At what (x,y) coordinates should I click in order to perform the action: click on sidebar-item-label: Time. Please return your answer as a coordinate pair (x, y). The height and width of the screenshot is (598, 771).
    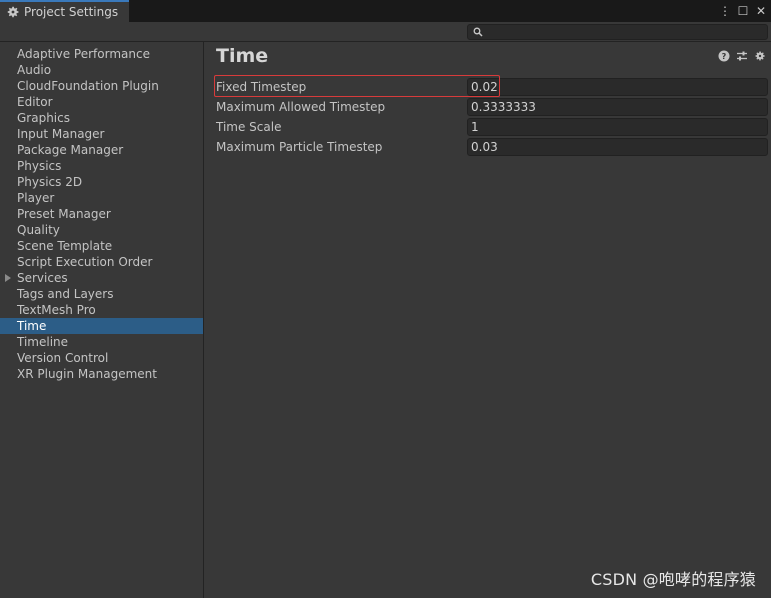
    Looking at the image, I should click on (32, 326).